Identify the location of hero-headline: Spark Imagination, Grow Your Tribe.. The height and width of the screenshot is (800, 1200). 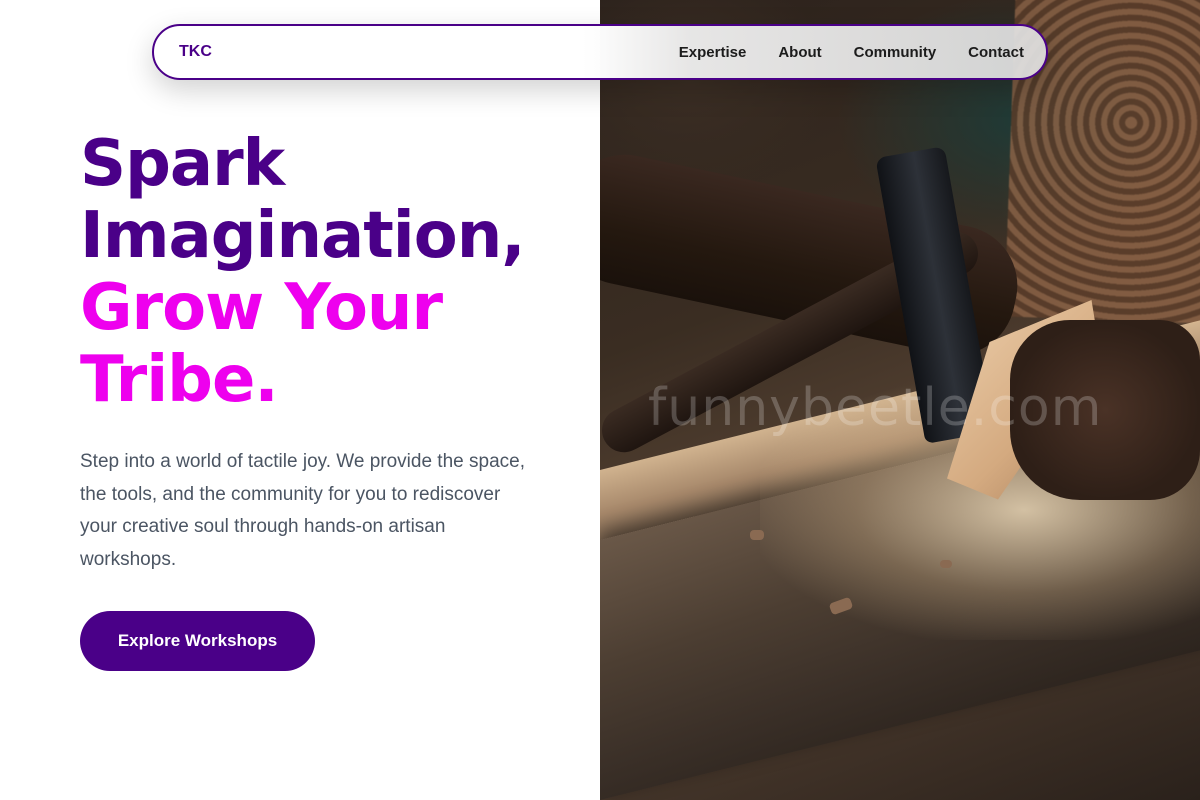
(320, 272).